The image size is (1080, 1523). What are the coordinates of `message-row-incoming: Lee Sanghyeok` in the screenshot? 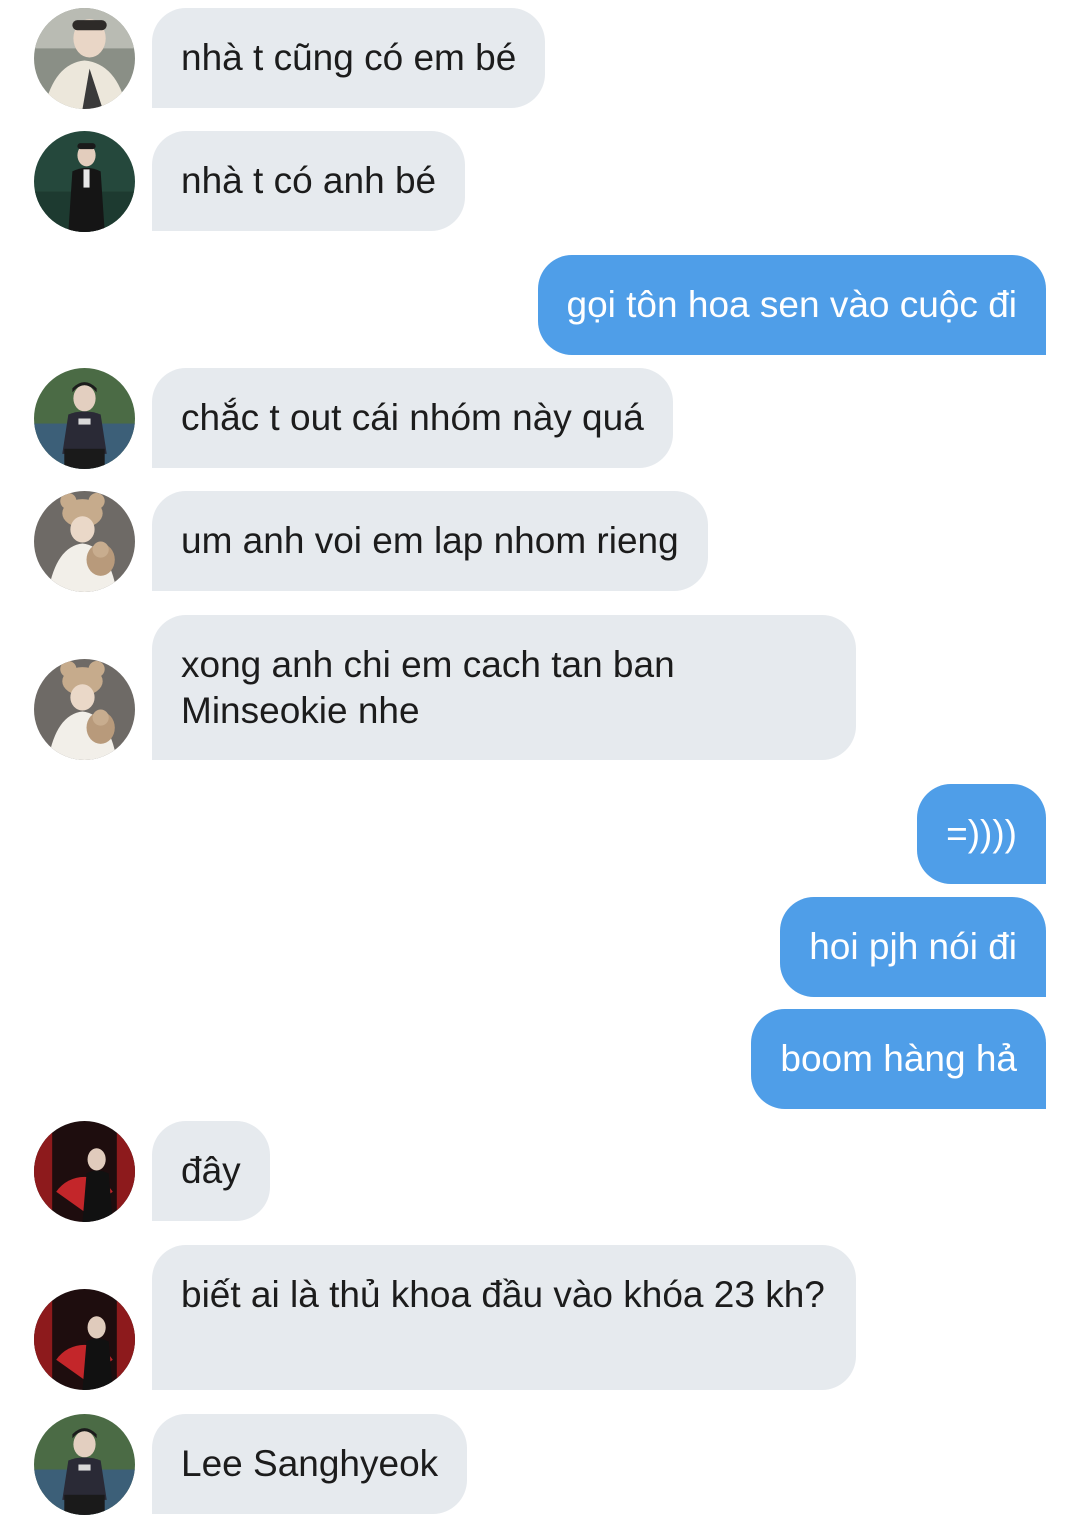 It's located at (540, 1464).